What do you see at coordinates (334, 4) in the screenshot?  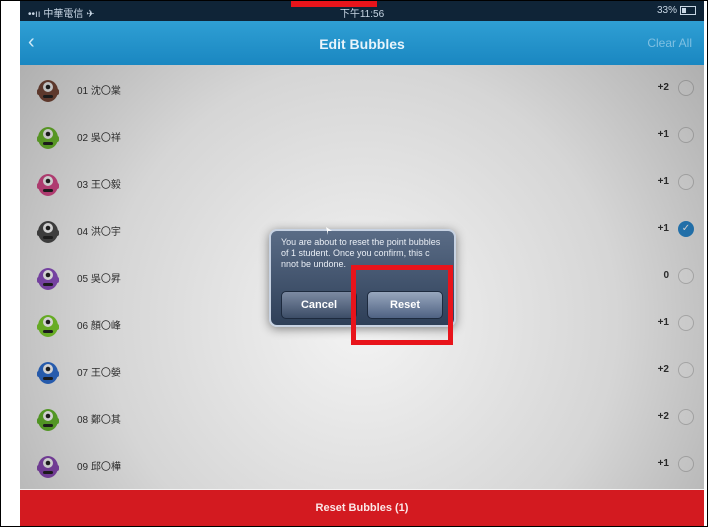 I see `annotation-top-bar` at bounding box center [334, 4].